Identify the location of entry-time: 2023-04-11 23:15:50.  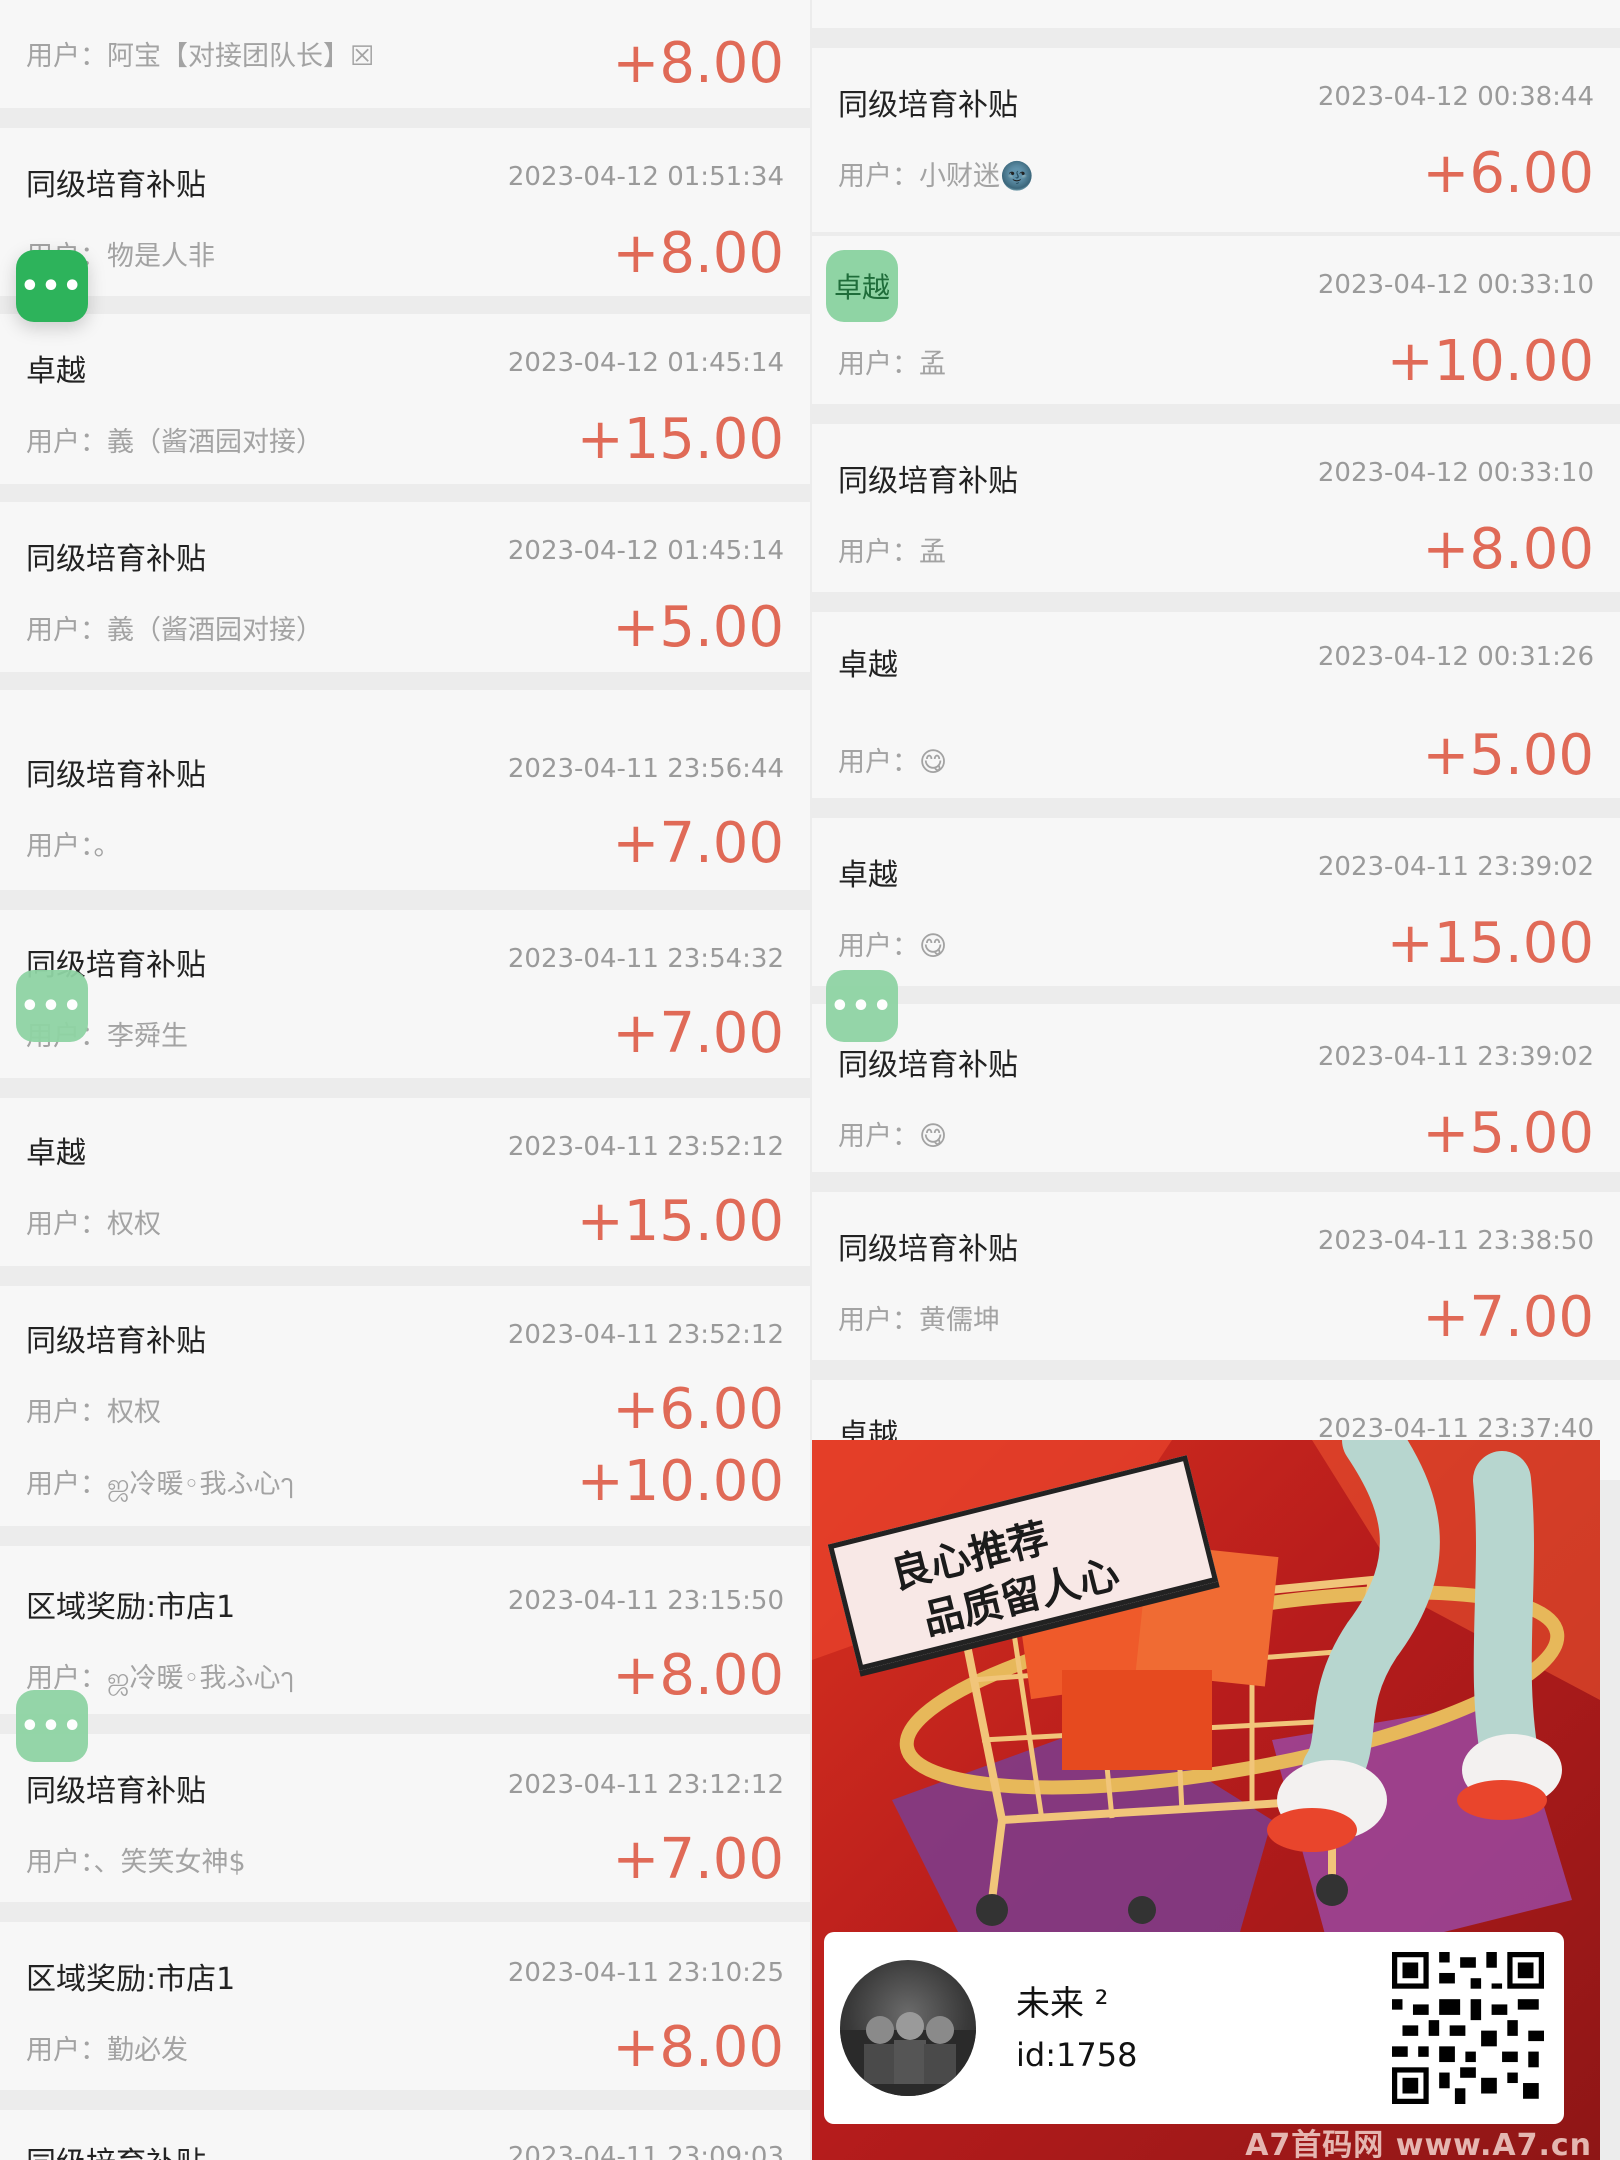
(645, 1601).